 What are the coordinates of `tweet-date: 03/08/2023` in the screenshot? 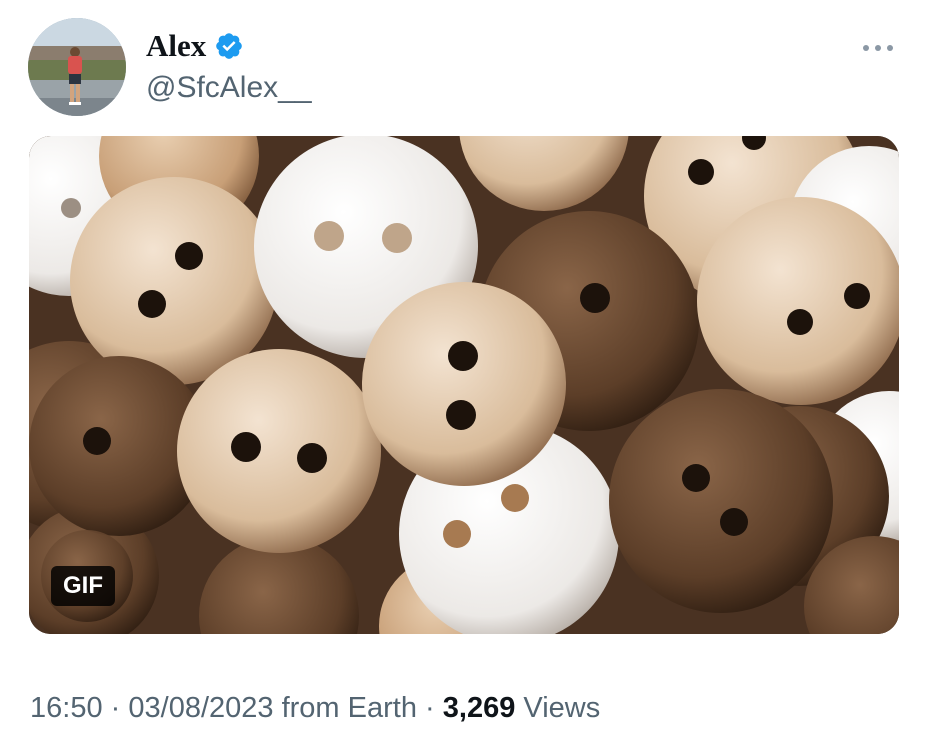 It's located at (200, 708).